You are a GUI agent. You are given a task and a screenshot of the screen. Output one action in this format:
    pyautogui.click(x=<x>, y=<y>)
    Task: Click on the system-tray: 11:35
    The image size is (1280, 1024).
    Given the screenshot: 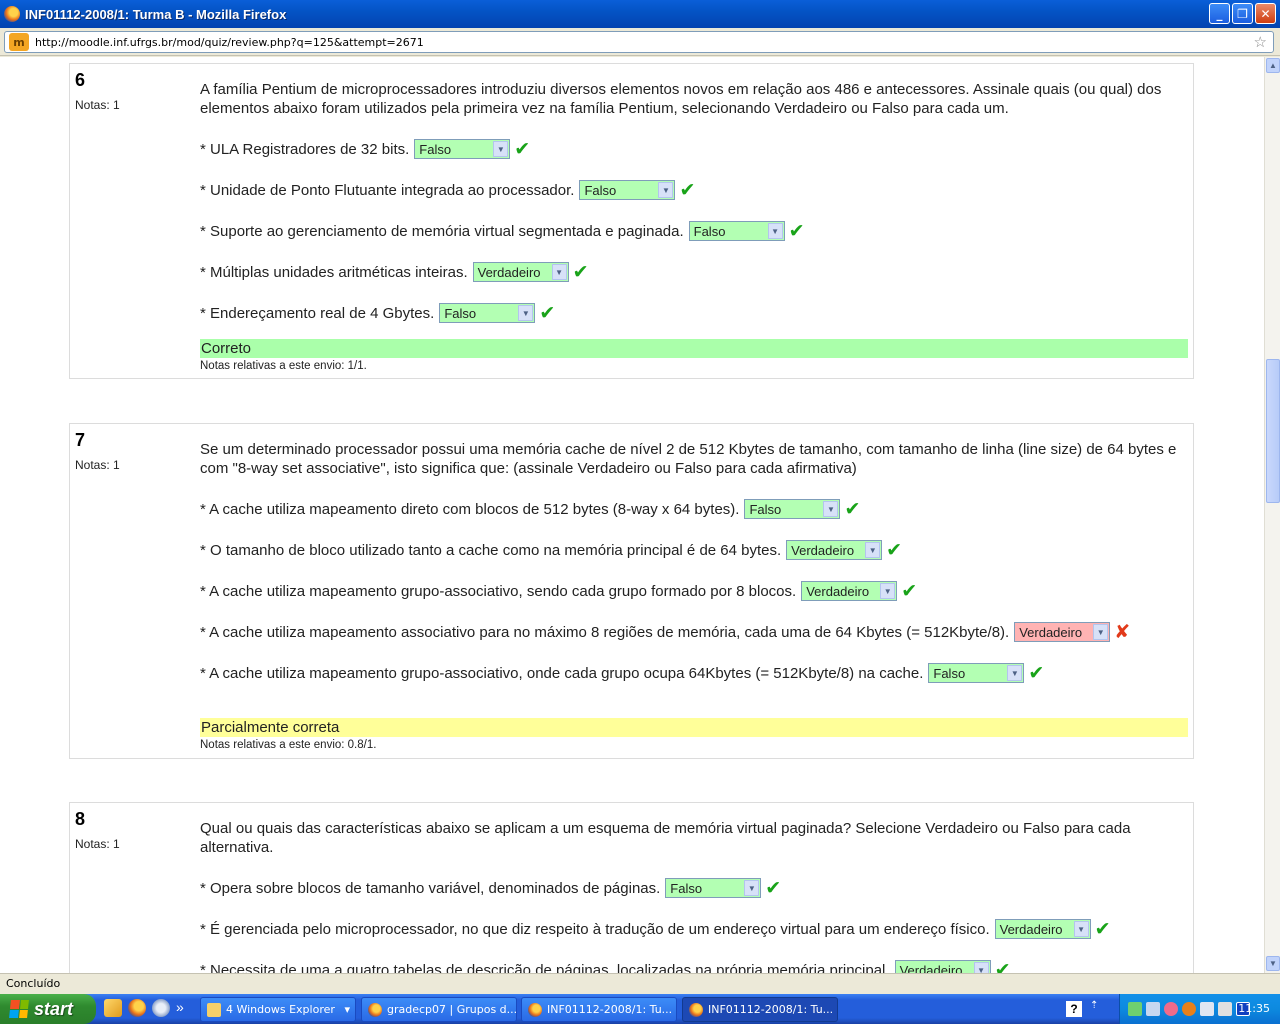 What is the action you would take?
    pyautogui.click(x=1199, y=1009)
    